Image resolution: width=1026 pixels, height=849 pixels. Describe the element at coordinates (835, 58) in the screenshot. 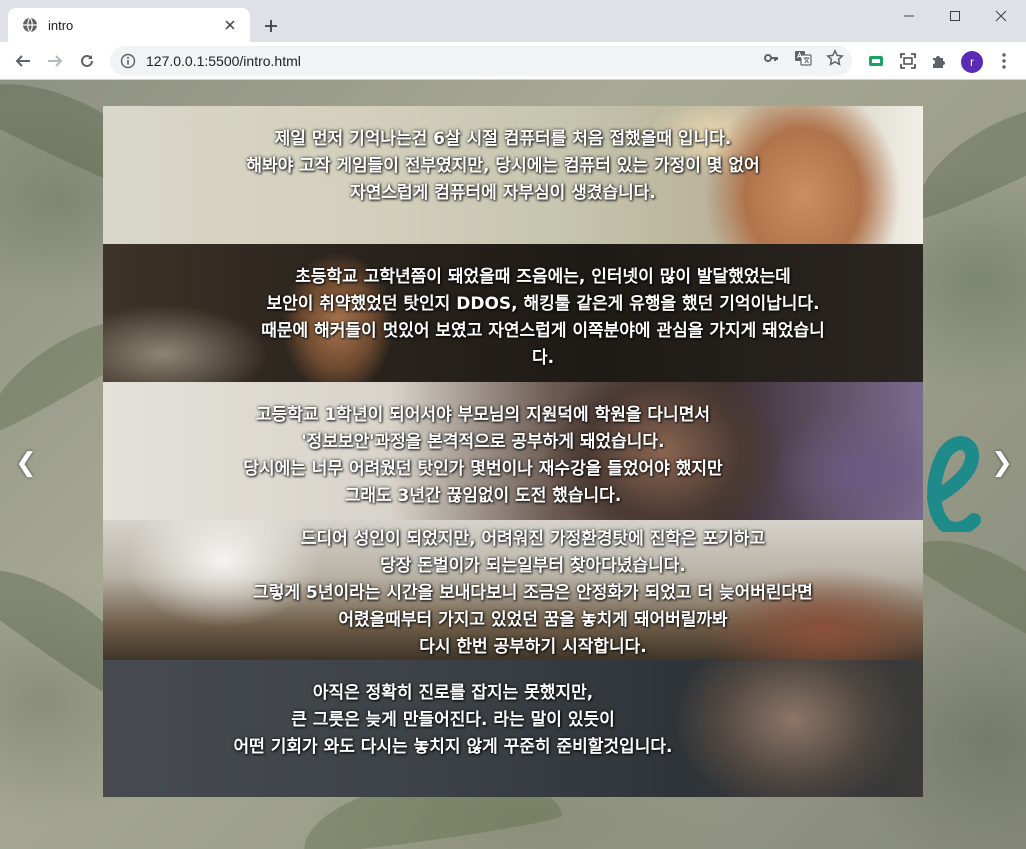

I see `star-icon` at that location.